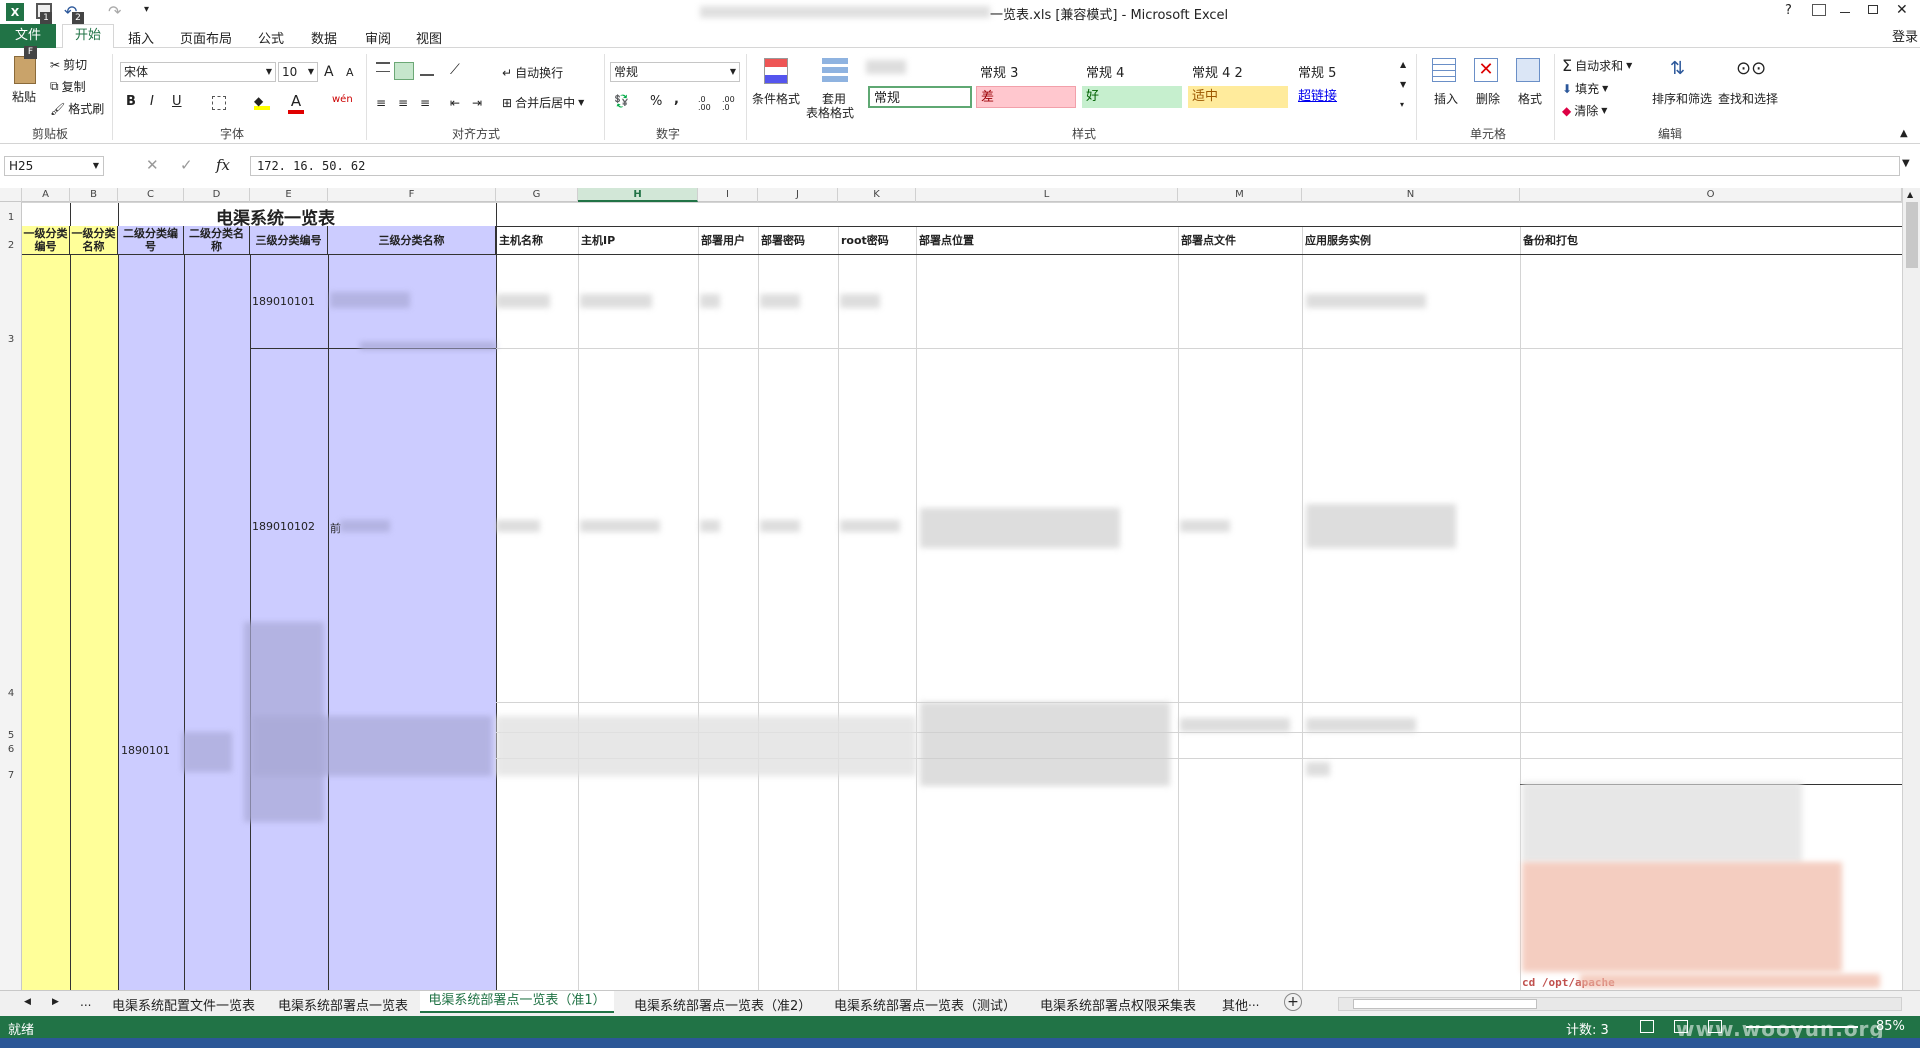 The height and width of the screenshot is (1048, 1920). Describe the element at coordinates (517, 1002) in the screenshot. I see `sheet-tab-deploy-zhun1: 电渠系统部署点一览表（准1）` at that location.